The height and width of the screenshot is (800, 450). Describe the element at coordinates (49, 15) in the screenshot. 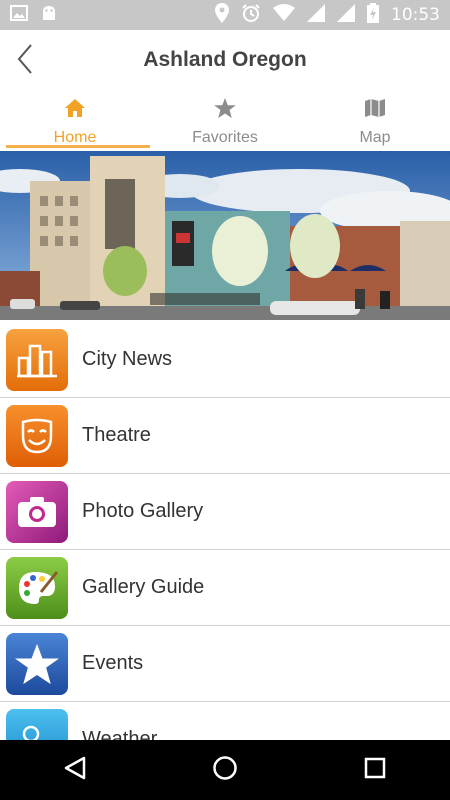

I see `android-icon` at that location.